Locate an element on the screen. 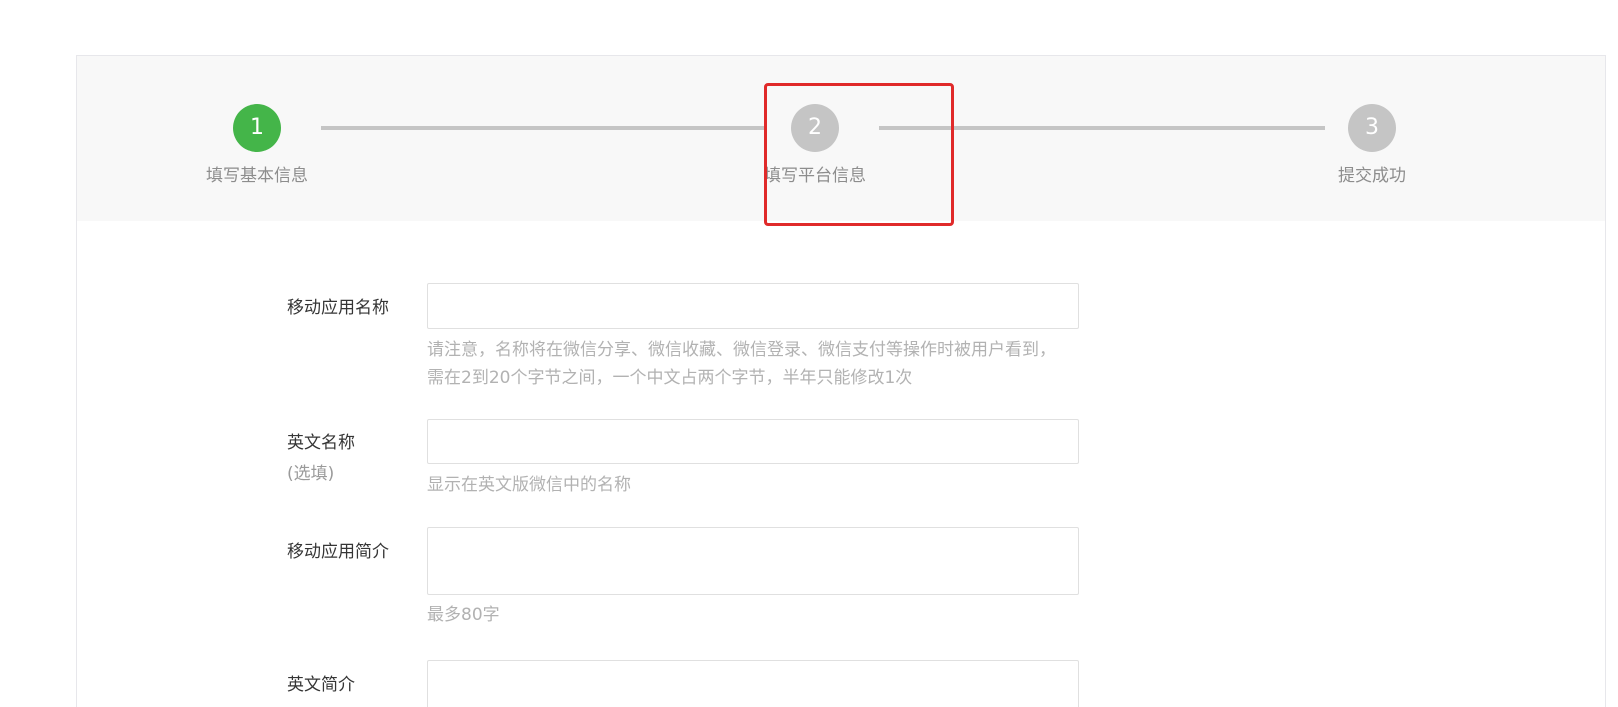 The width and height of the screenshot is (1618, 707). english-name-optional-hint: (选填) is located at coordinates (311, 474).